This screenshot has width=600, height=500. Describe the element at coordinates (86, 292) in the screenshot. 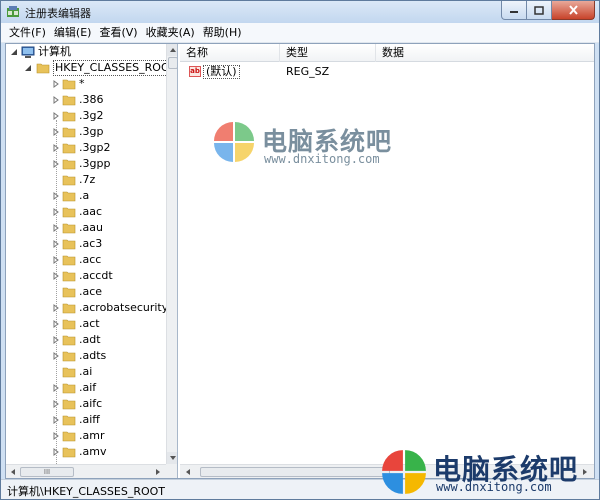

I see `tree-item: .ace` at that location.